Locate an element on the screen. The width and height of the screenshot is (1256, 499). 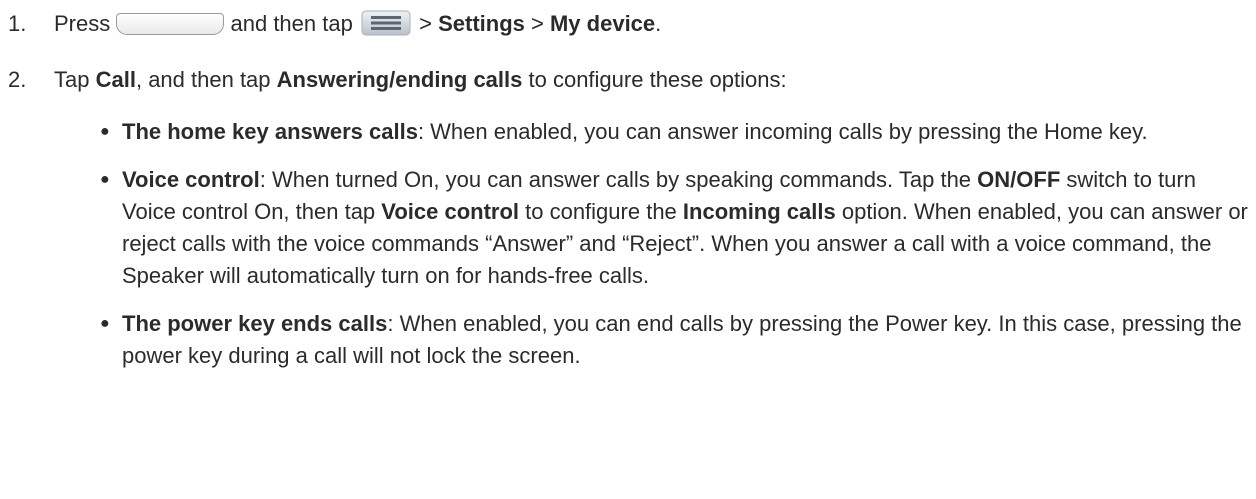
settings-label: Settings is located at coordinates (481, 23).